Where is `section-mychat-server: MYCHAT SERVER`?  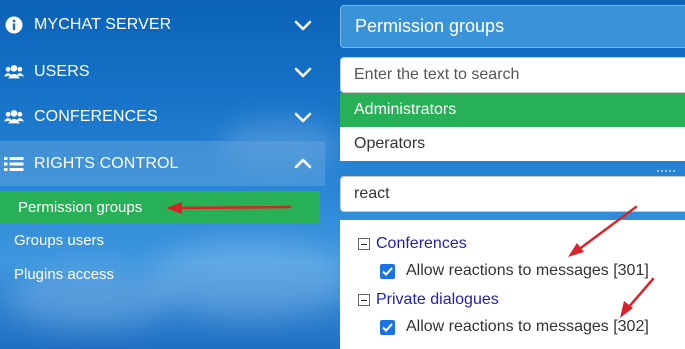
section-mychat-server: MYCHAT SERVER is located at coordinates (162, 24).